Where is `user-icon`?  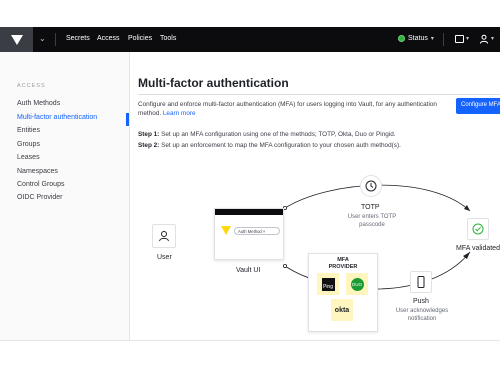 user-icon is located at coordinates (484, 39).